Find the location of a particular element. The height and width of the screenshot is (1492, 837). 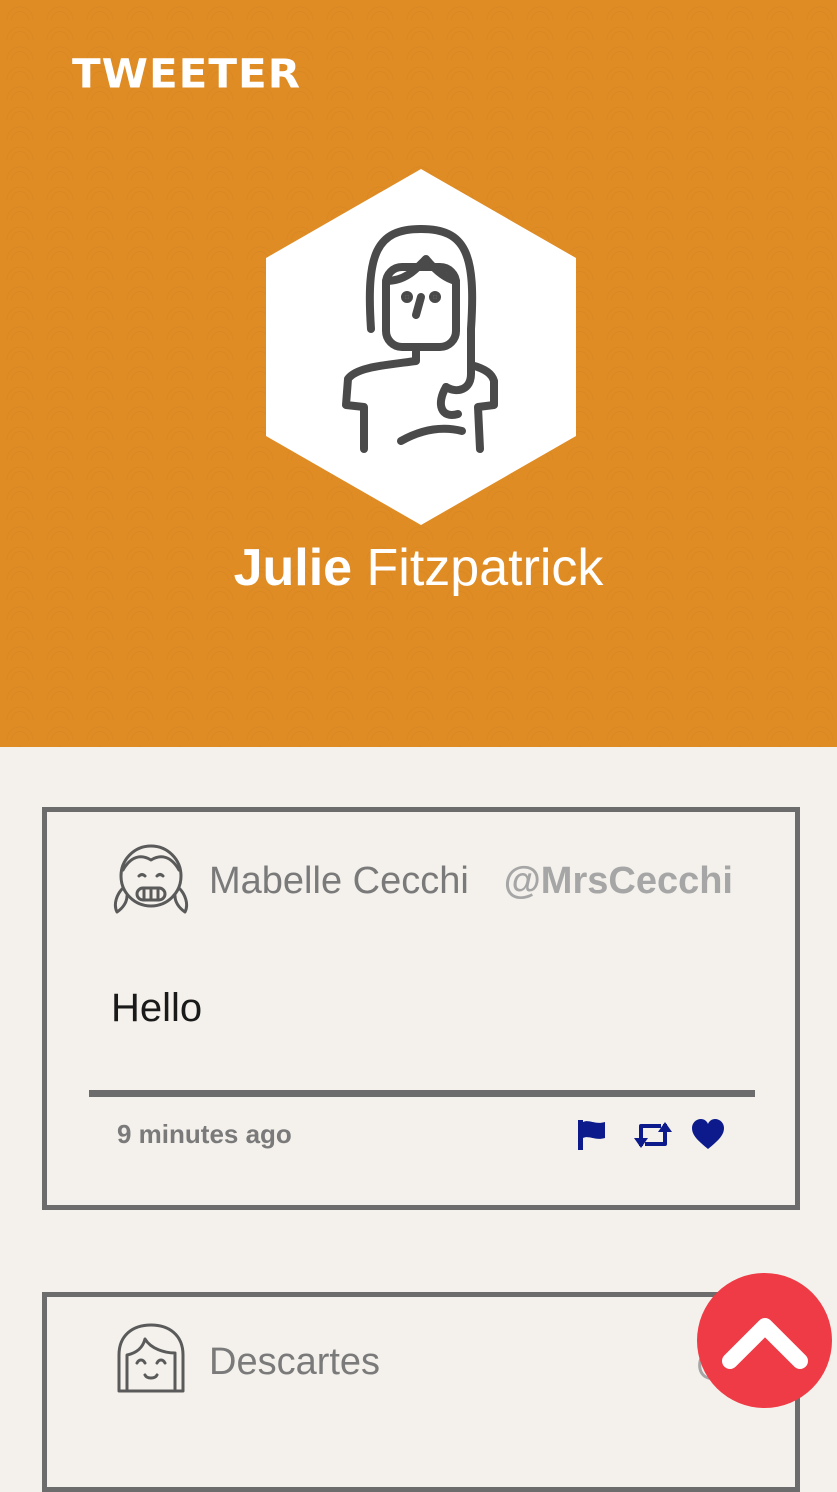

tweet-author-name: Descartes is located at coordinates (295, 1362).